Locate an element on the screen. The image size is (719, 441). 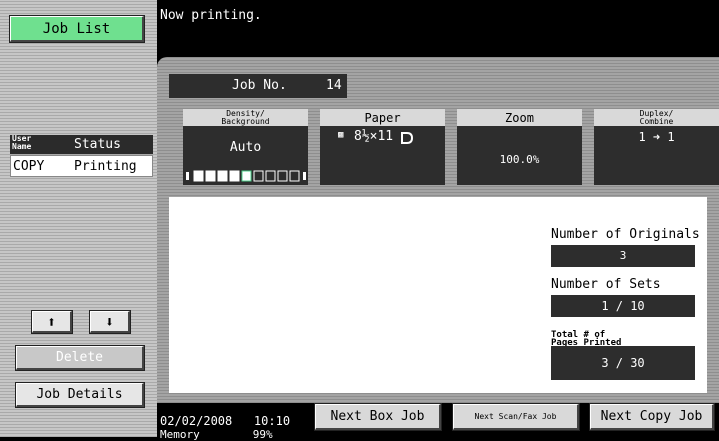
delete-button: Delete is located at coordinates (80, 358).